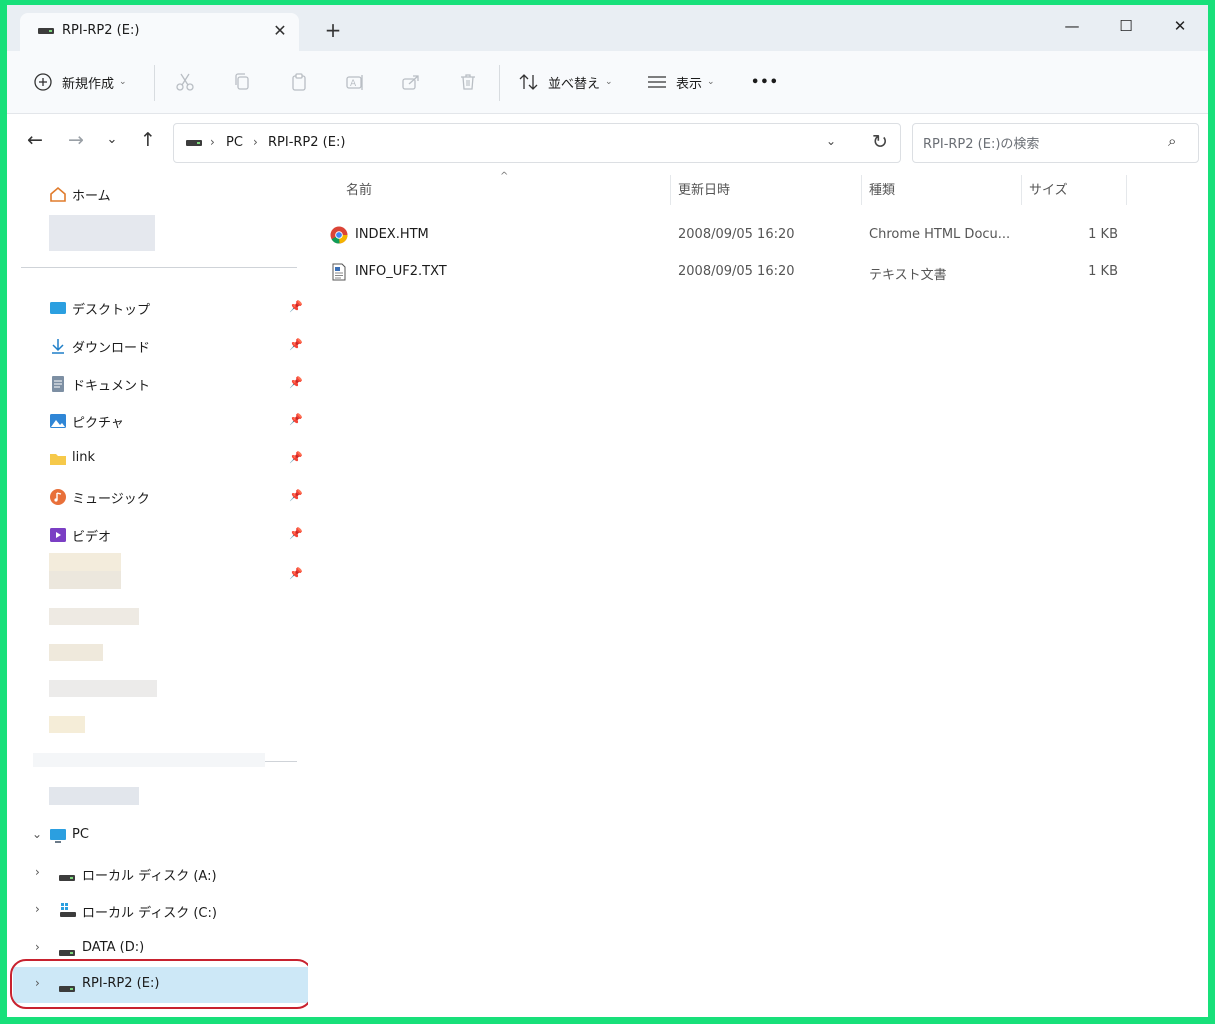 This screenshot has height=1024, width=1215. Describe the element at coordinates (499, 83) in the screenshot. I see `toolbar-divider` at that location.